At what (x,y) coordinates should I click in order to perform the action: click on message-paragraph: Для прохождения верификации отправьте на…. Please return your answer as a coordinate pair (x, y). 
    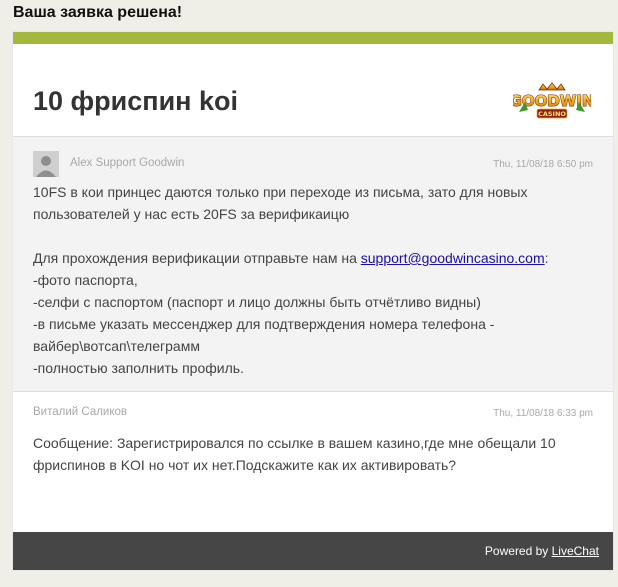
    Looking at the image, I should click on (313, 258).